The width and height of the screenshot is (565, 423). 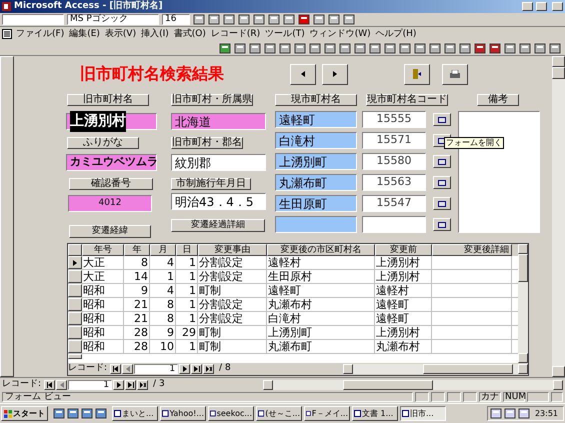 I want to click on menu-item: ツール(T), so click(x=285, y=34).